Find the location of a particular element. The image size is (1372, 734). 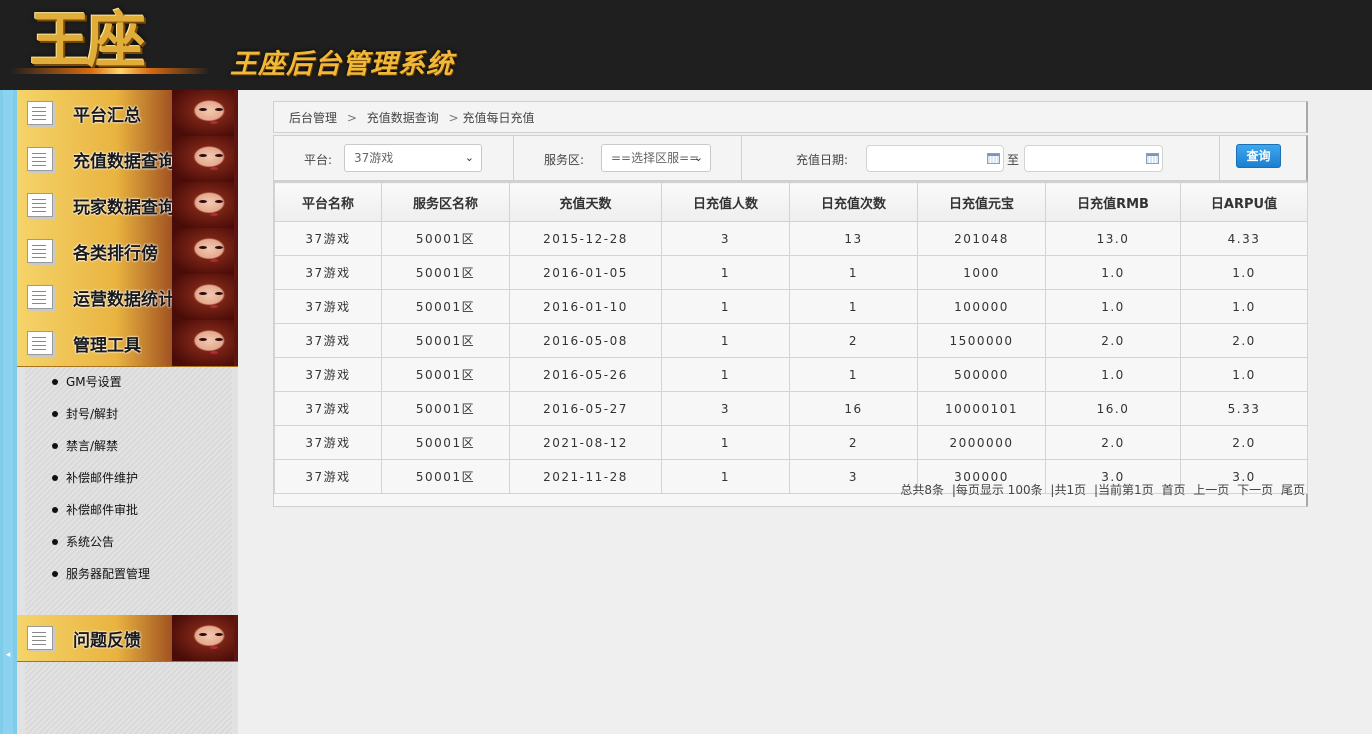

end-date-input is located at coordinates (1093, 158).